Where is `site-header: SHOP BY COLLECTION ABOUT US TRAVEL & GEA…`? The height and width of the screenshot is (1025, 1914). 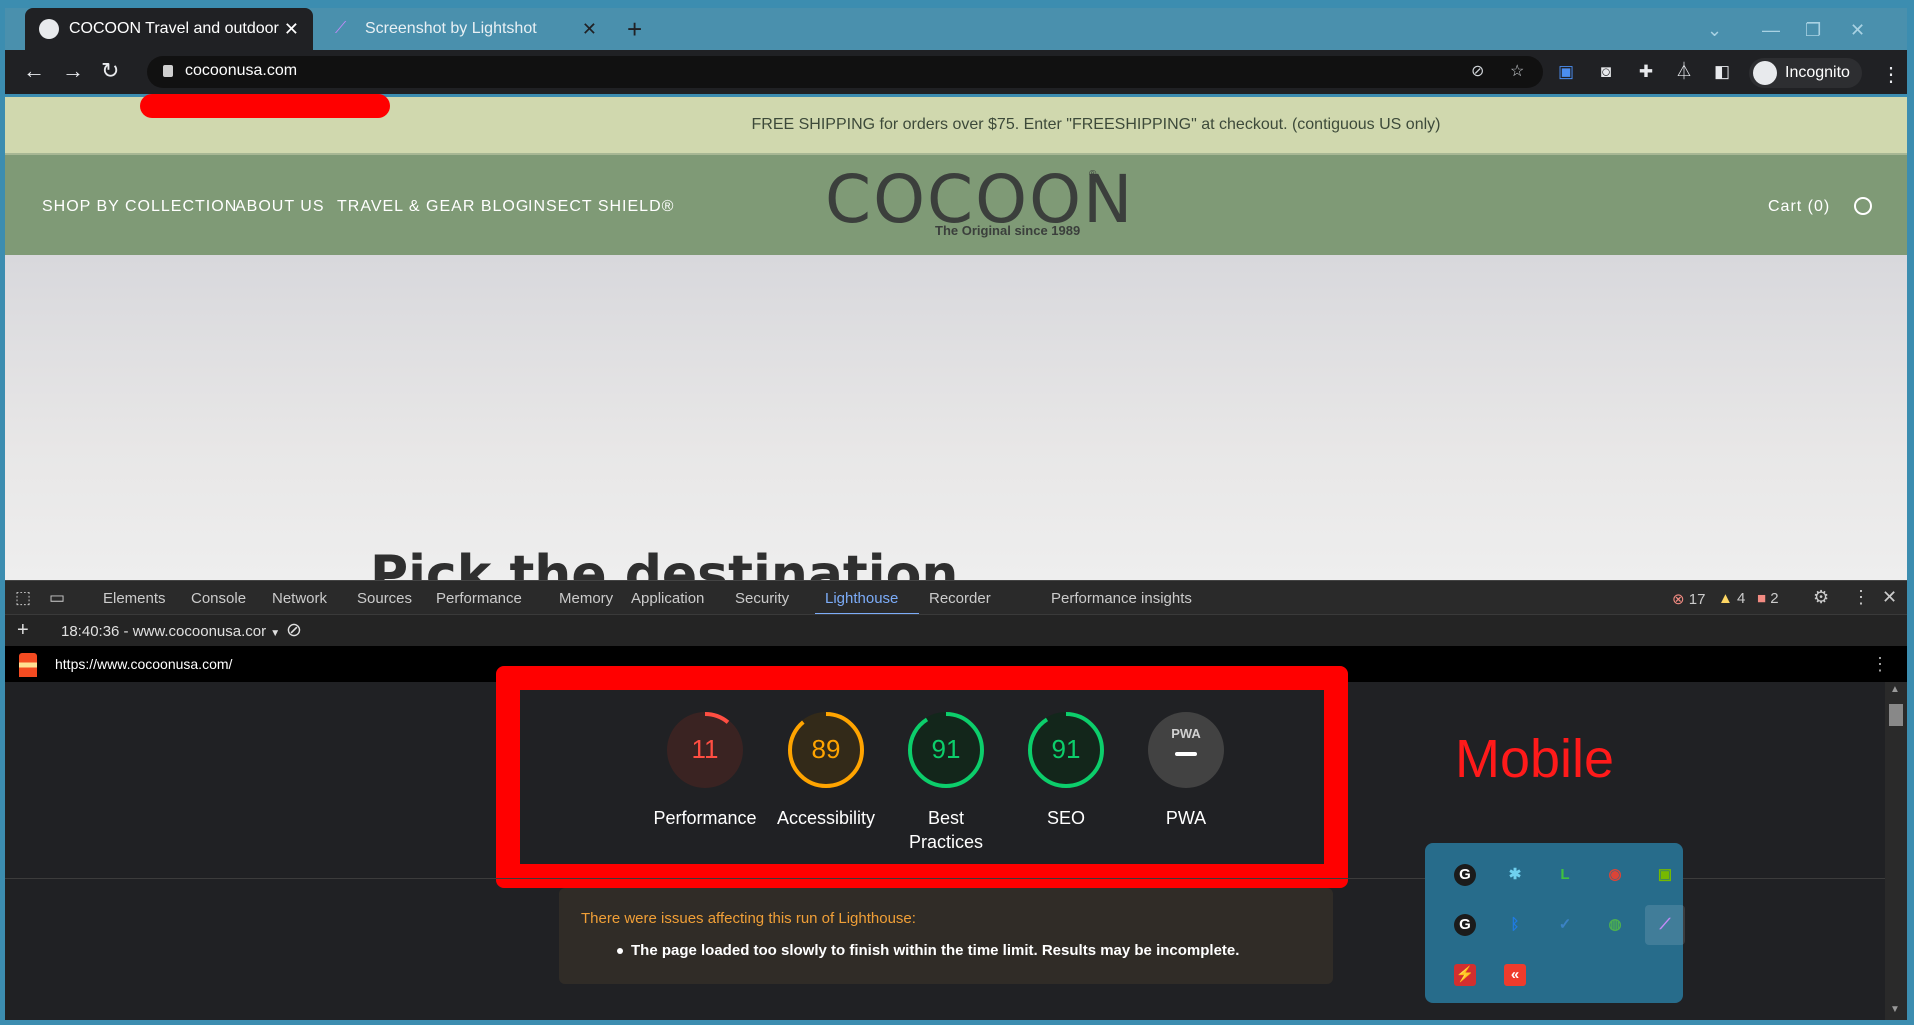
site-header: SHOP BY COLLECTION ABOUT US TRAVEL & GEA… is located at coordinates (956, 205).